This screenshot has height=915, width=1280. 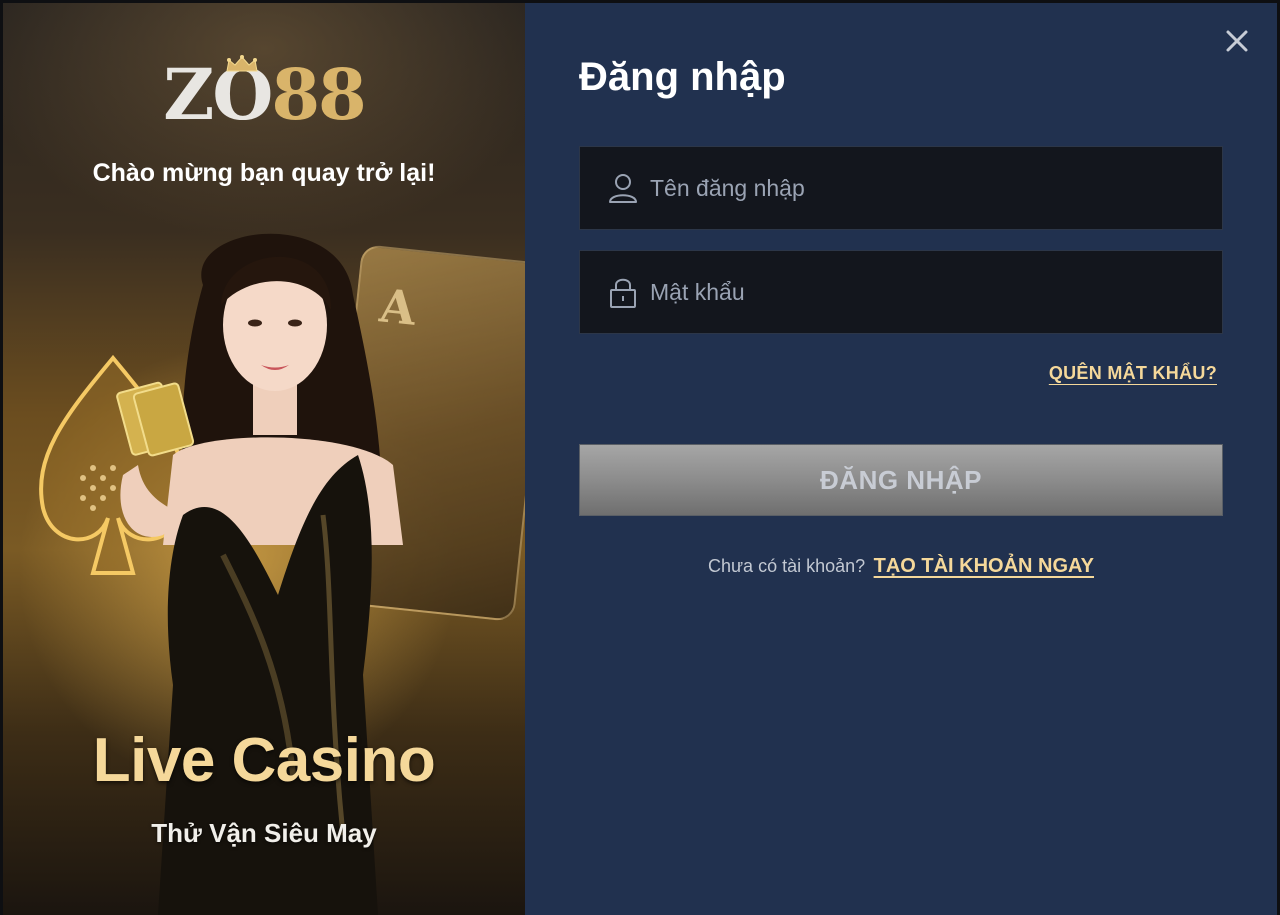 I want to click on welcome-greeting: Chào mừng bạn quay trở lại!, so click(x=264, y=173).